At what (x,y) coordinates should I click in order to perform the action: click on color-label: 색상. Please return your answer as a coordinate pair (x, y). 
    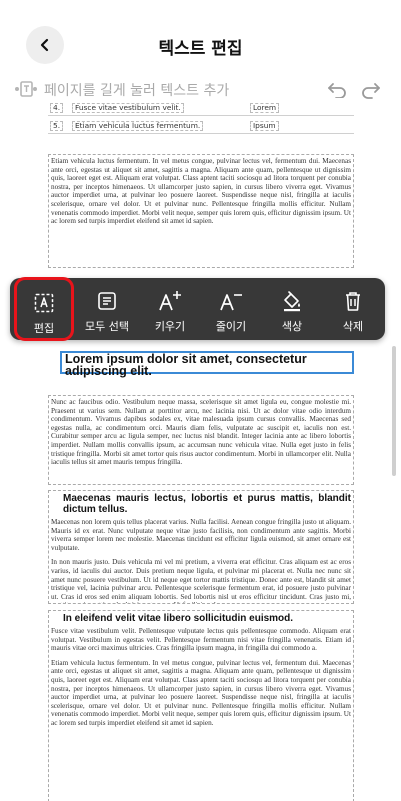
    Looking at the image, I should click on (292, 326).